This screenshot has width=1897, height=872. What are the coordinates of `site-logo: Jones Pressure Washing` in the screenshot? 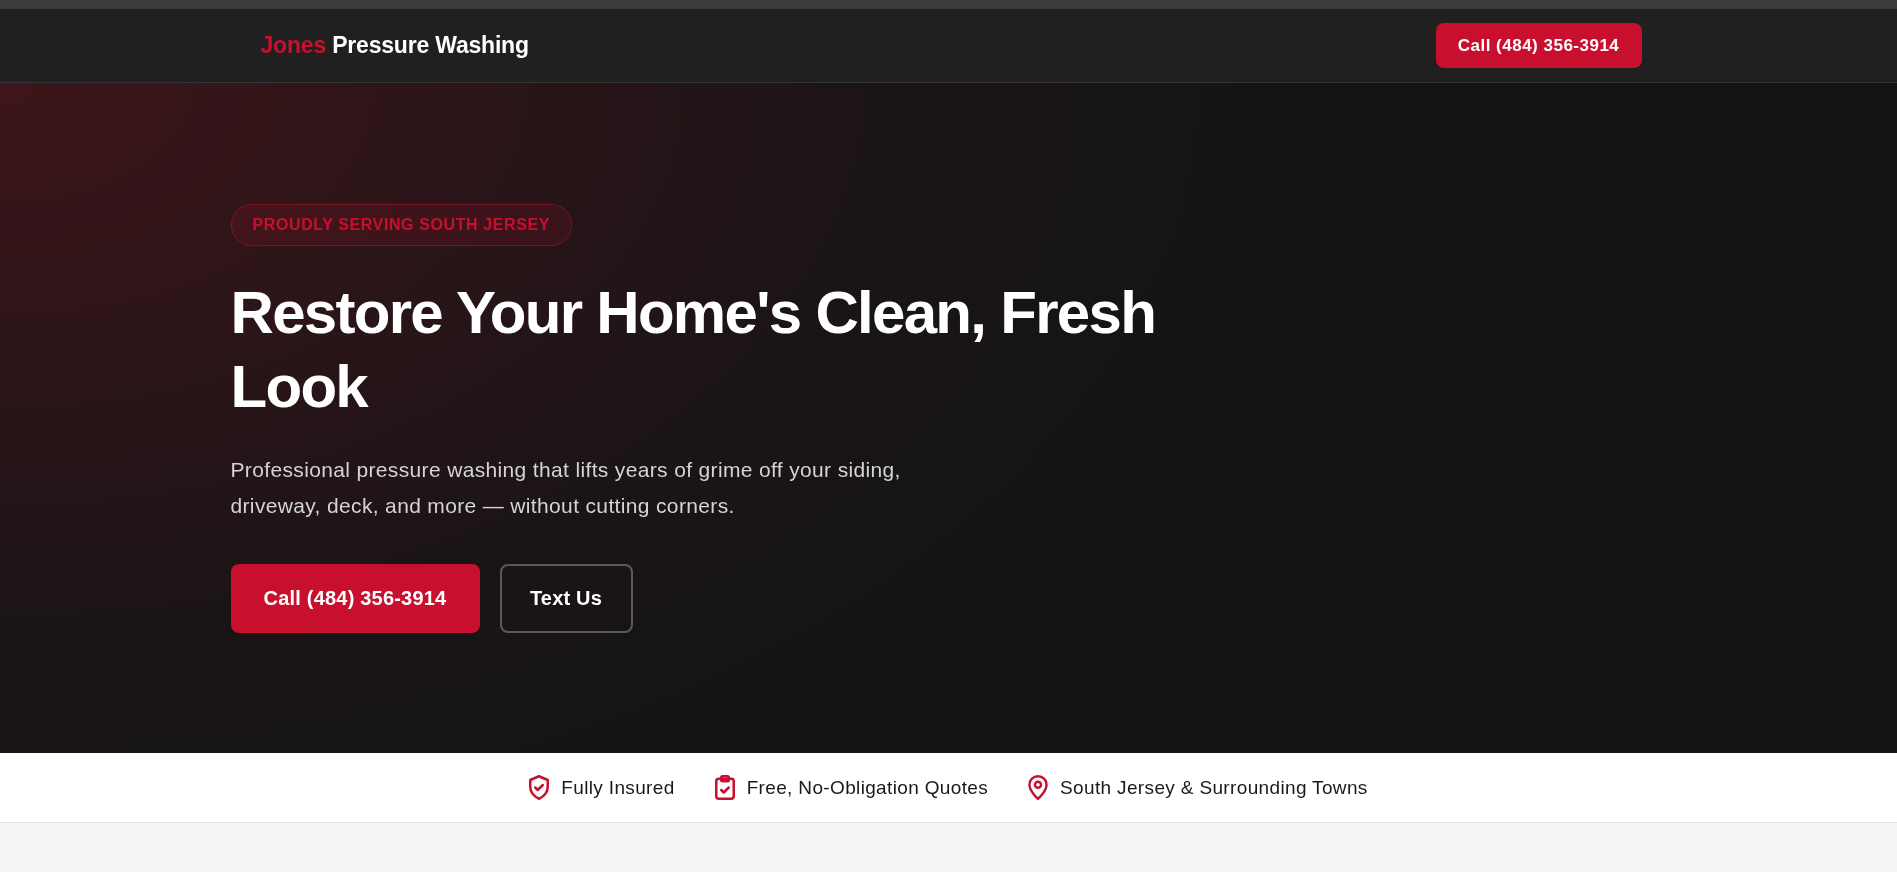 It's located at (394, 45).